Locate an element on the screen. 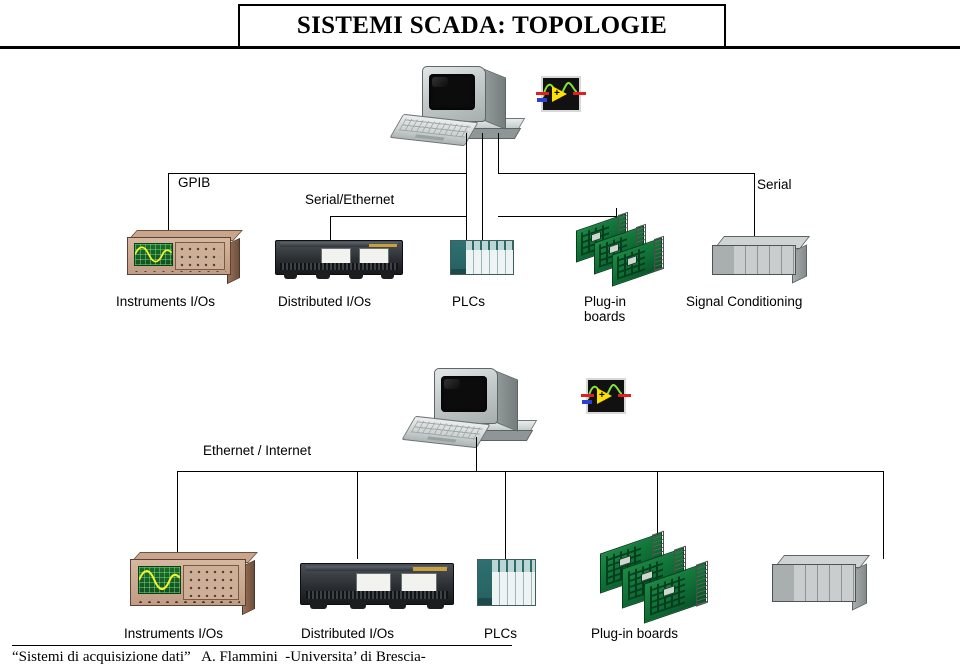 The width and height of the screenshot is (960, 667). top-plug-in-boards-icon is located at coordinates (620, 249).